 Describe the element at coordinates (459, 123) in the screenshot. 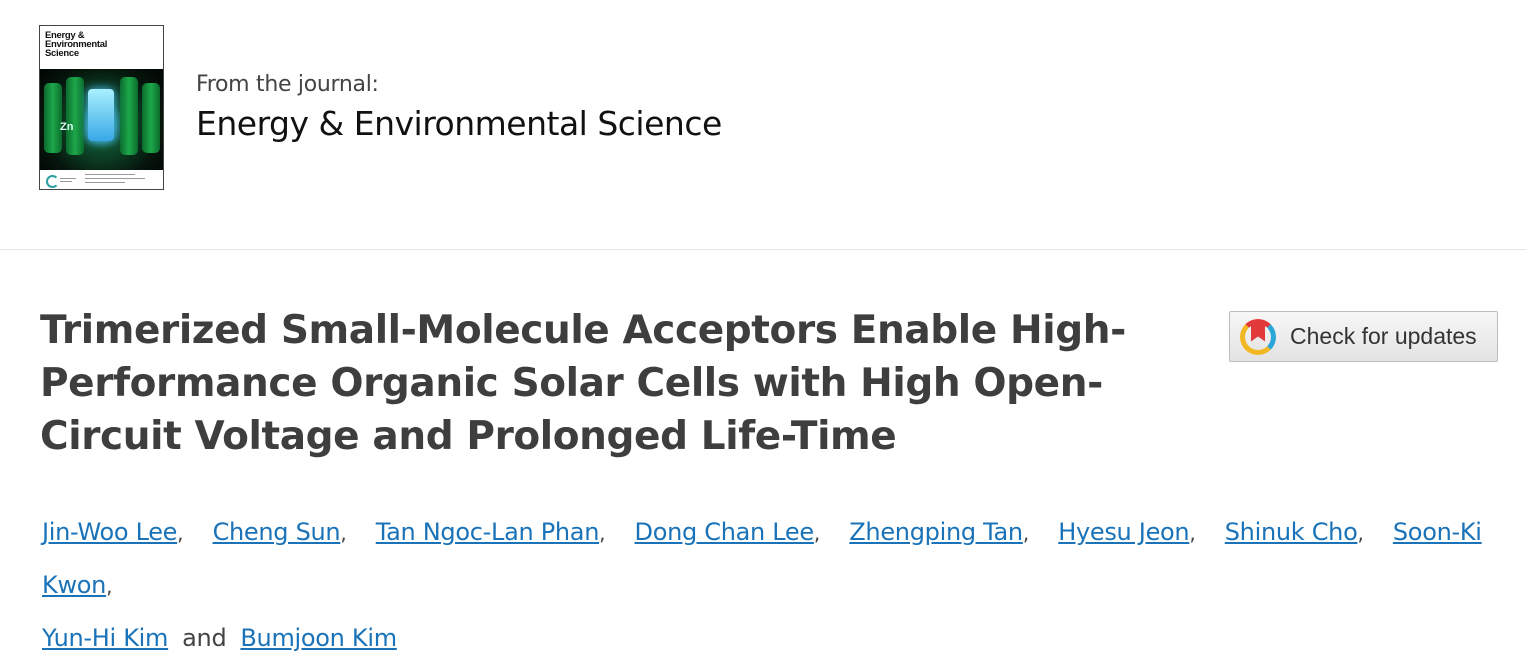

I see `journal-name-link: Energy & Environmental Science` at that location.